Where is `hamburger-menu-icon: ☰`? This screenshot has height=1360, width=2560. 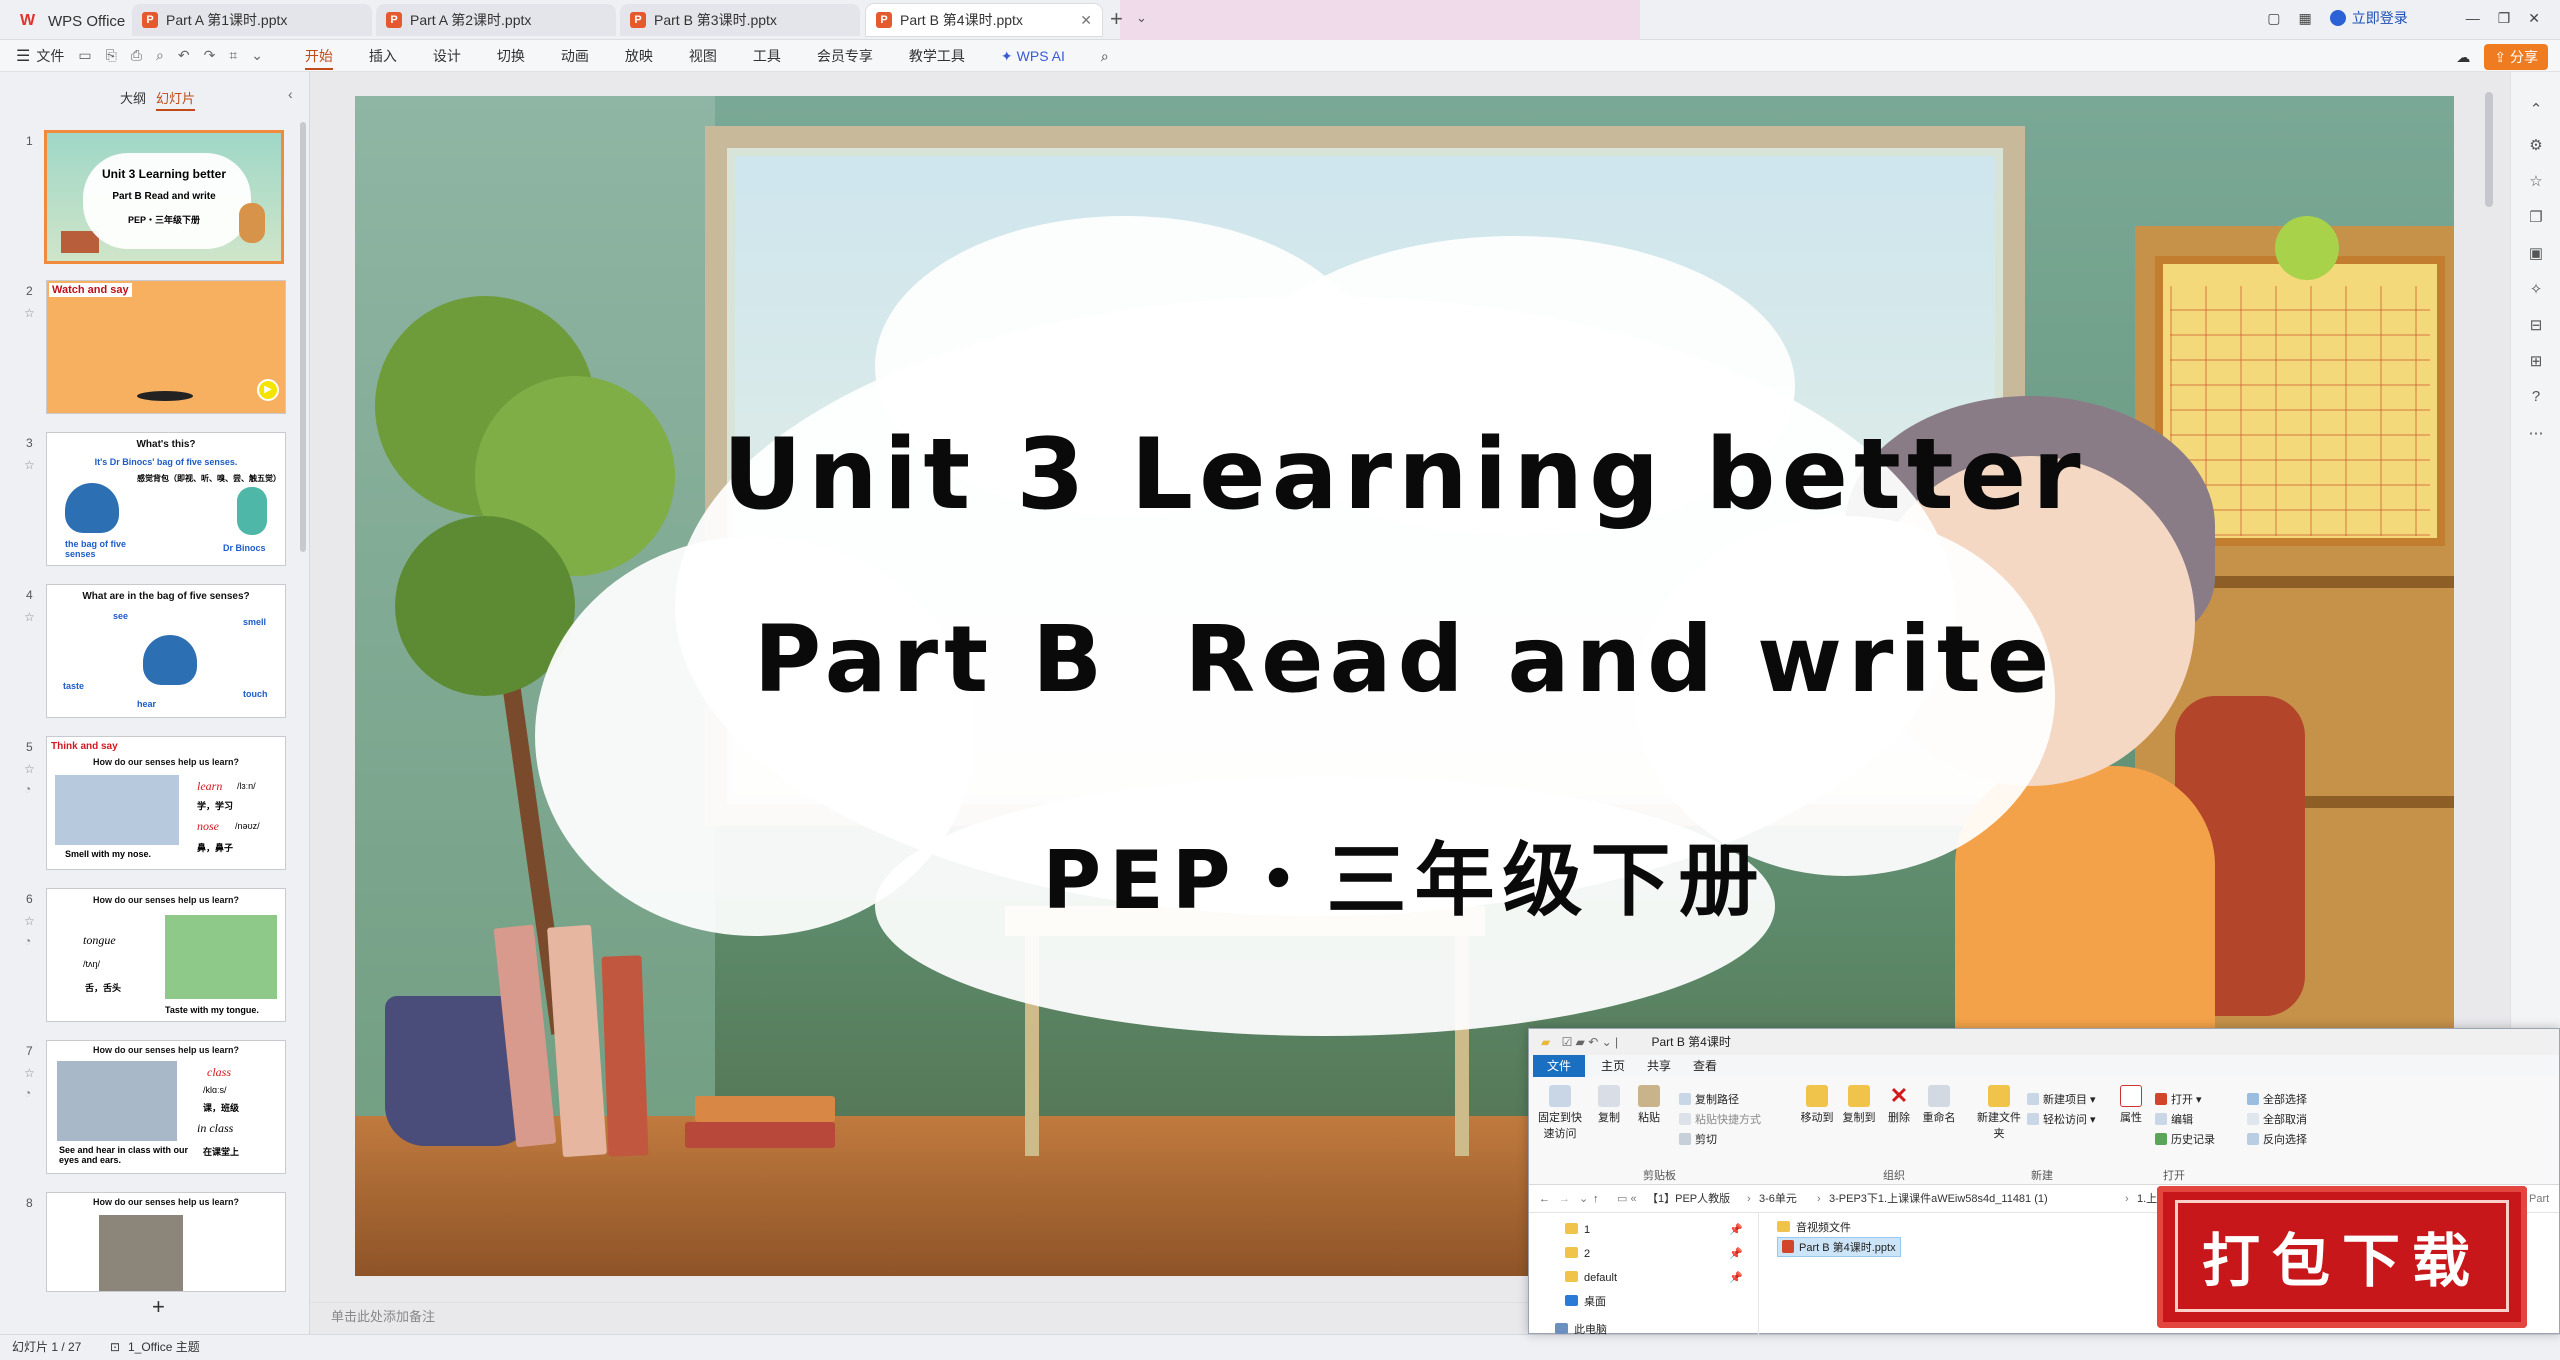 hamburger-menu-icon: ☰ is located at coordinates (23, 56).